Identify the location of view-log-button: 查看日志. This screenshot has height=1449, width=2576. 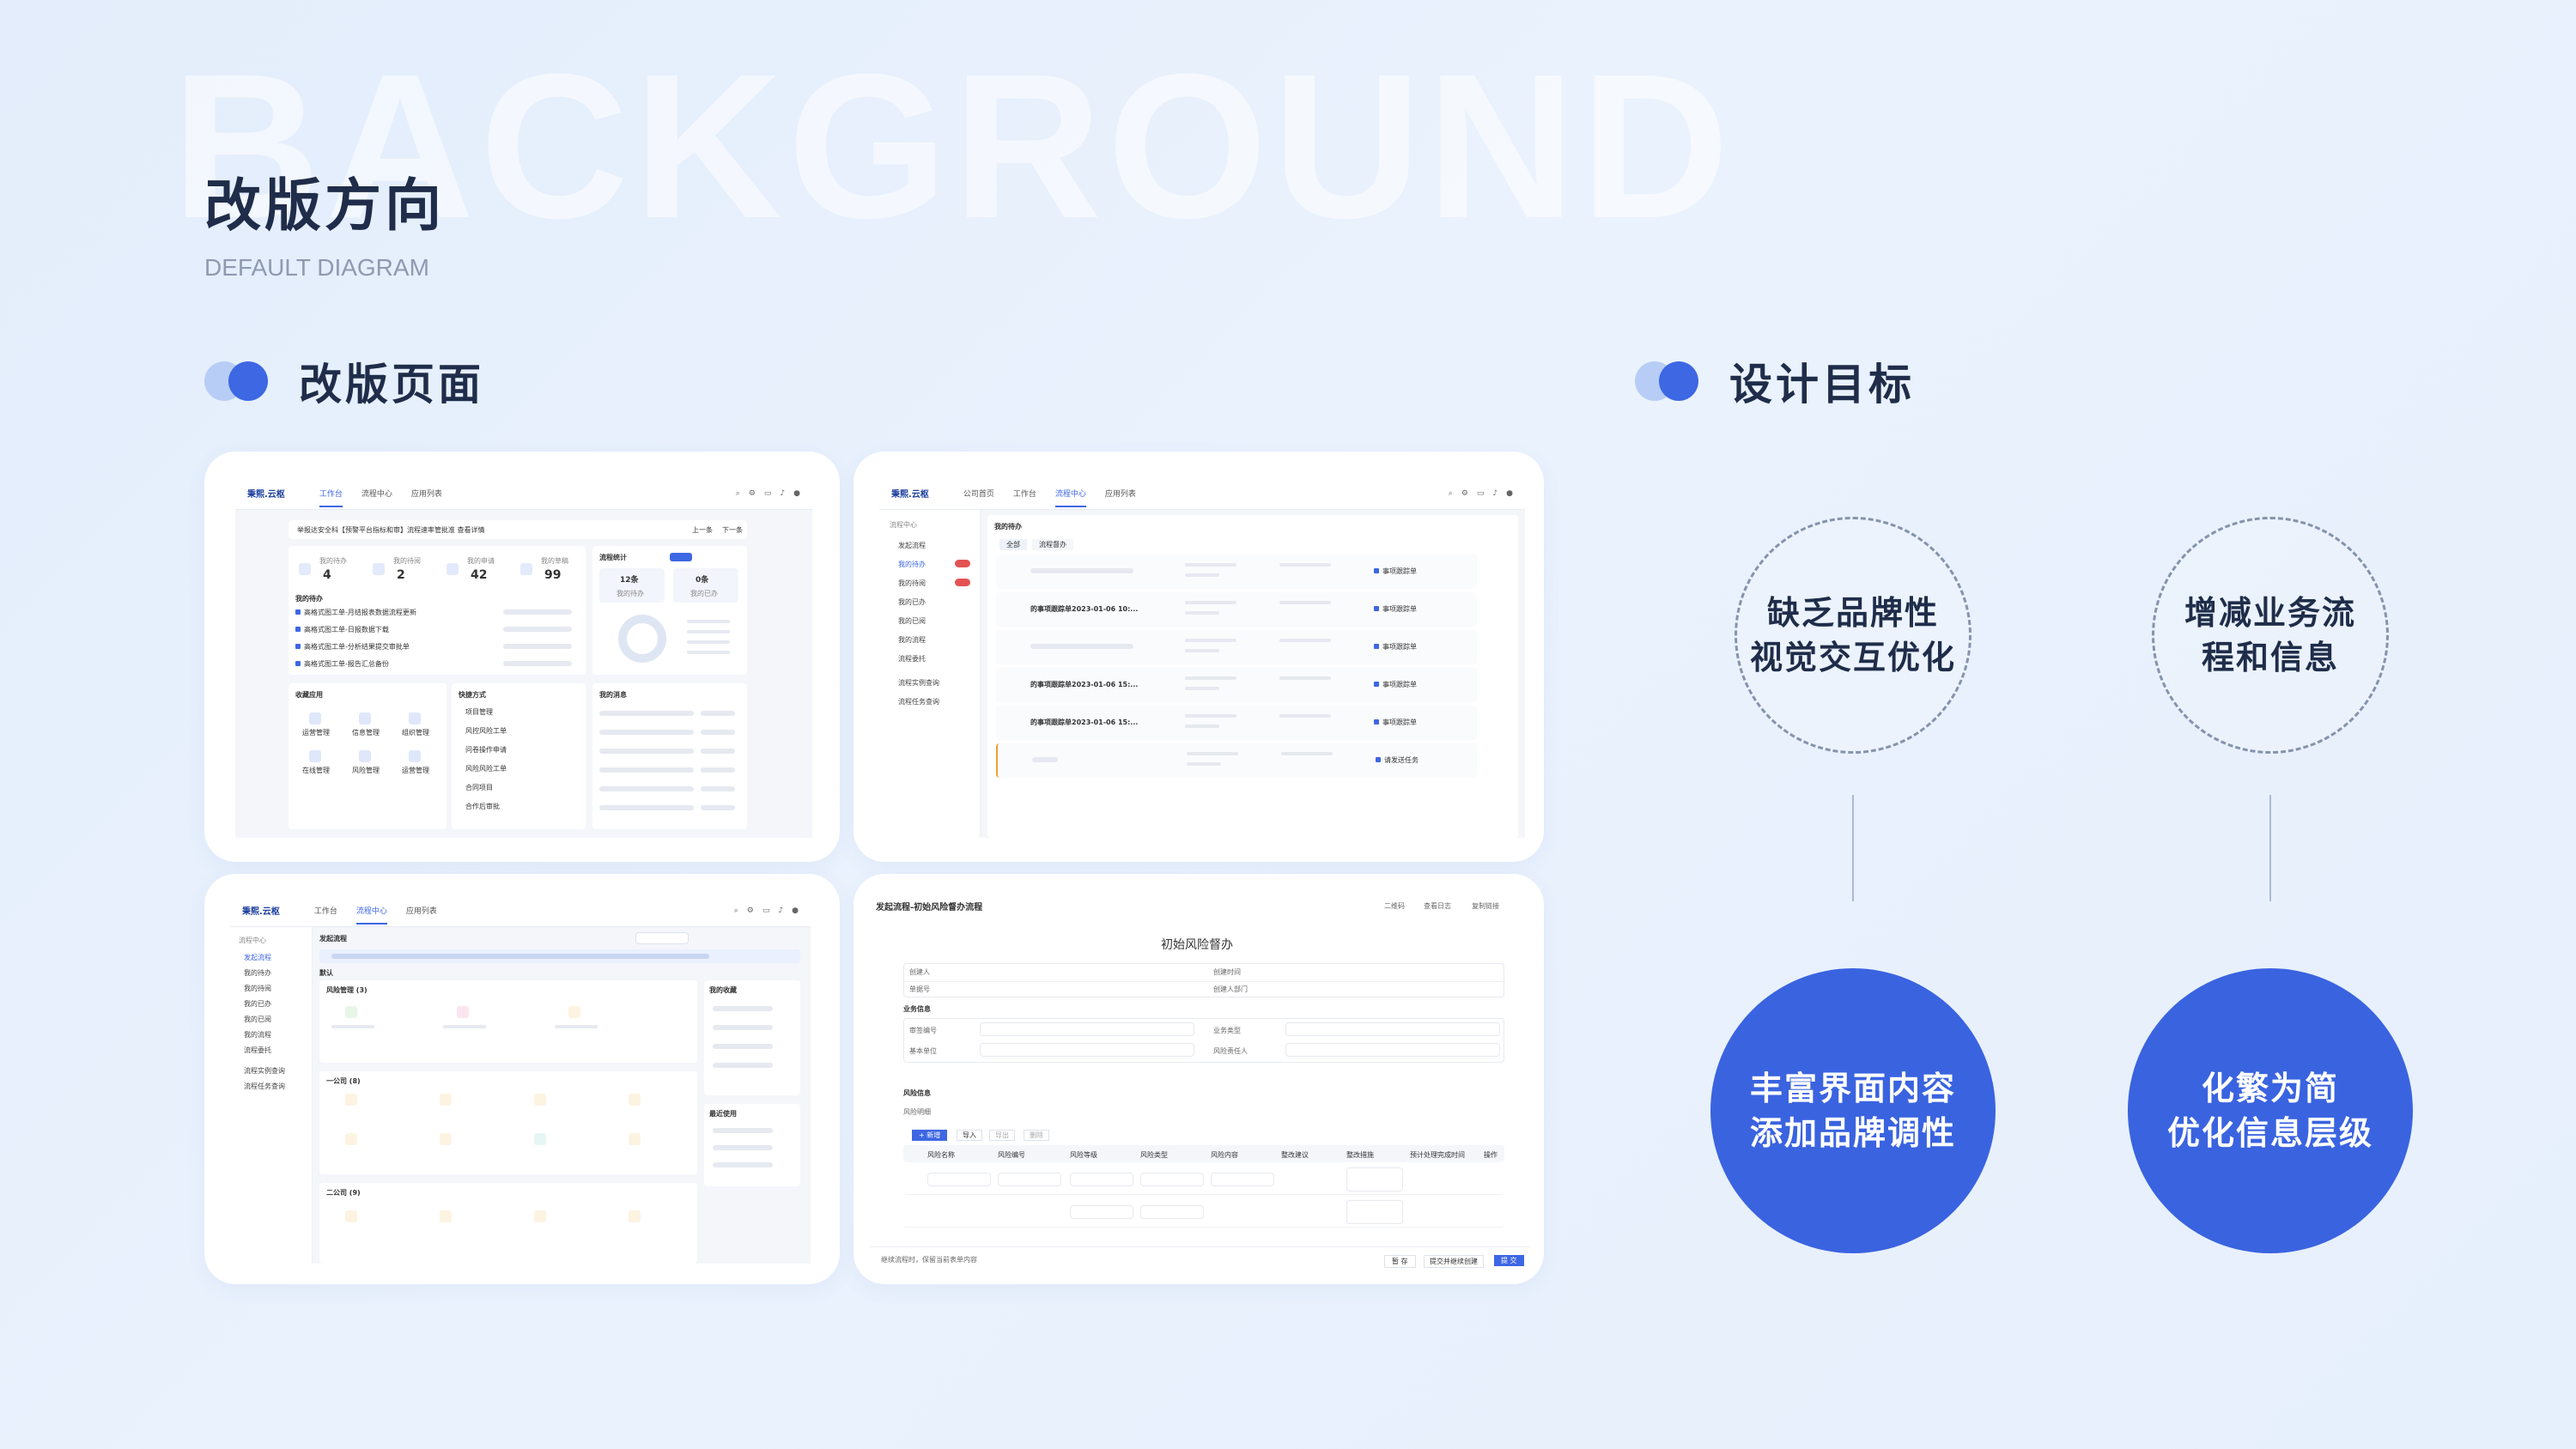
(1437, 906).